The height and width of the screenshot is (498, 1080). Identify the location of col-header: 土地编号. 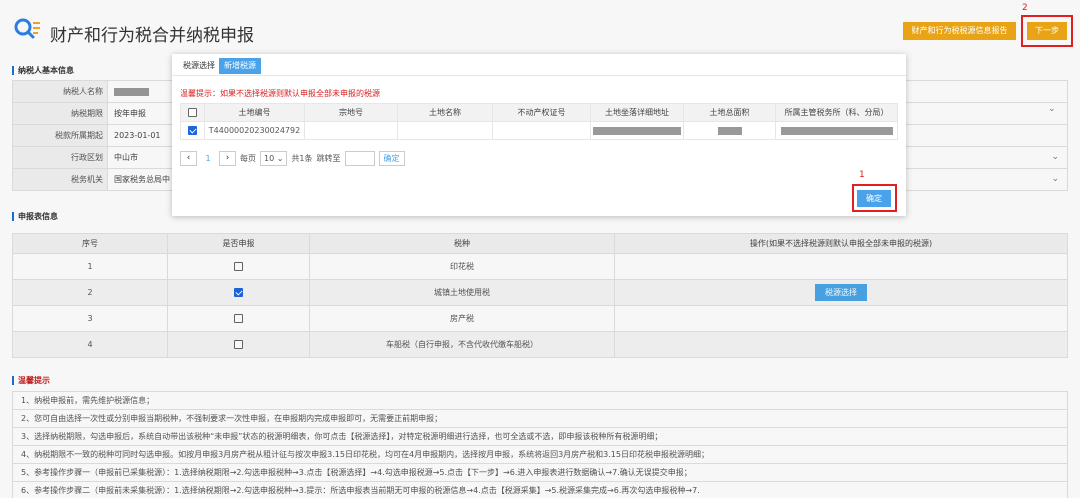
(254, 112).